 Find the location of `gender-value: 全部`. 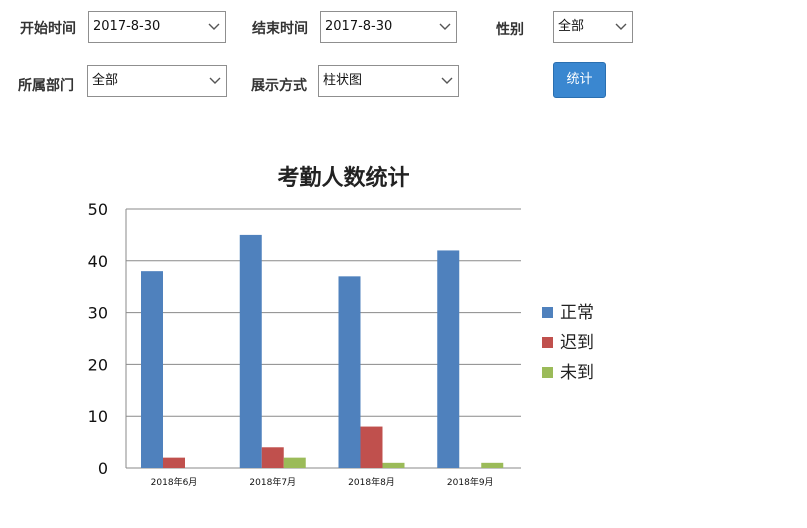

gender-value: 全部 is located at coordinates (571, 26).